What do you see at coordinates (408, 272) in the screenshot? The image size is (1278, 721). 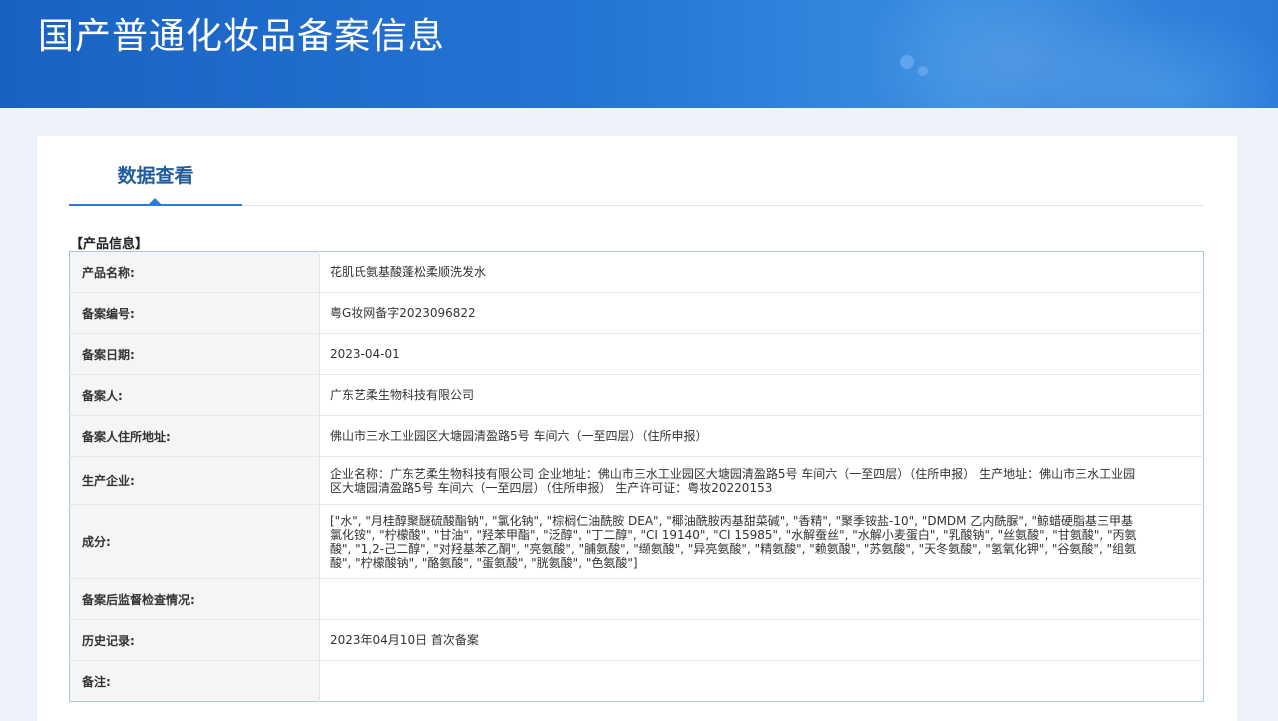 I see `row-value-product-name: 花肌氏氨基酸蓬松柔顺洗发水` at bounding box center [408, 272].